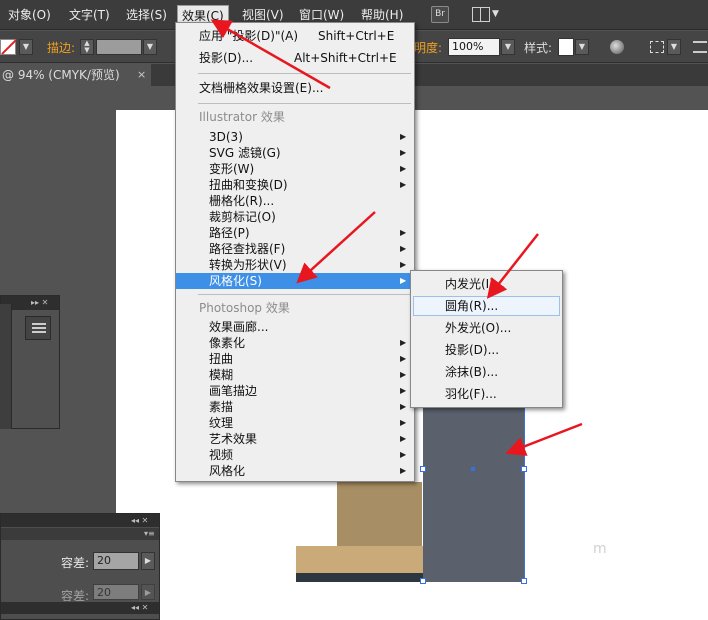 The image size is (708, 620). I want to click on menu-item-label: 裁剪标记(O), so click(242, 217).